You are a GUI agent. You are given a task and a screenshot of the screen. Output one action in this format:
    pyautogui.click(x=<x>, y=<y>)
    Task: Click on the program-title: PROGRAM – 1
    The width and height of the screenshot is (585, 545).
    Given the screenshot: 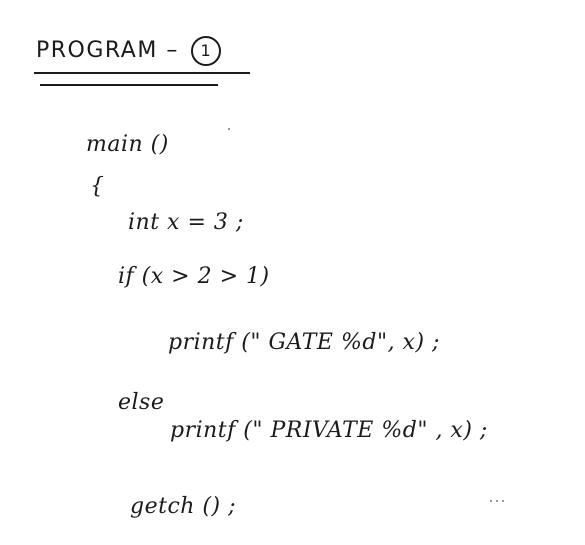 What is the action you would take?
    pyautogui.click(x=129, y=51)
    